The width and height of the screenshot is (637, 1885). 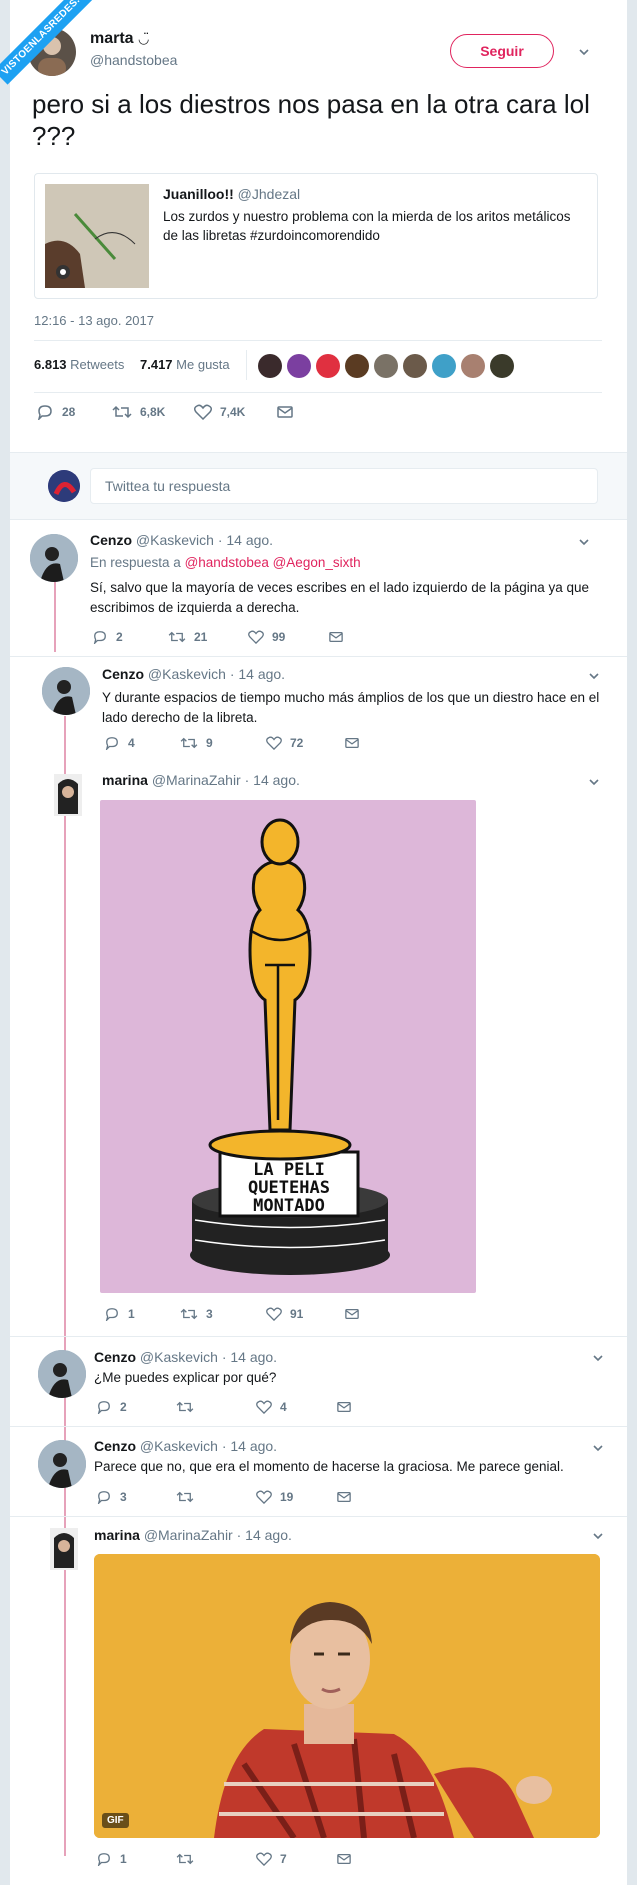 I want to click on retweets-stat: 6.813 Retweets, so click(x=79, y=364).